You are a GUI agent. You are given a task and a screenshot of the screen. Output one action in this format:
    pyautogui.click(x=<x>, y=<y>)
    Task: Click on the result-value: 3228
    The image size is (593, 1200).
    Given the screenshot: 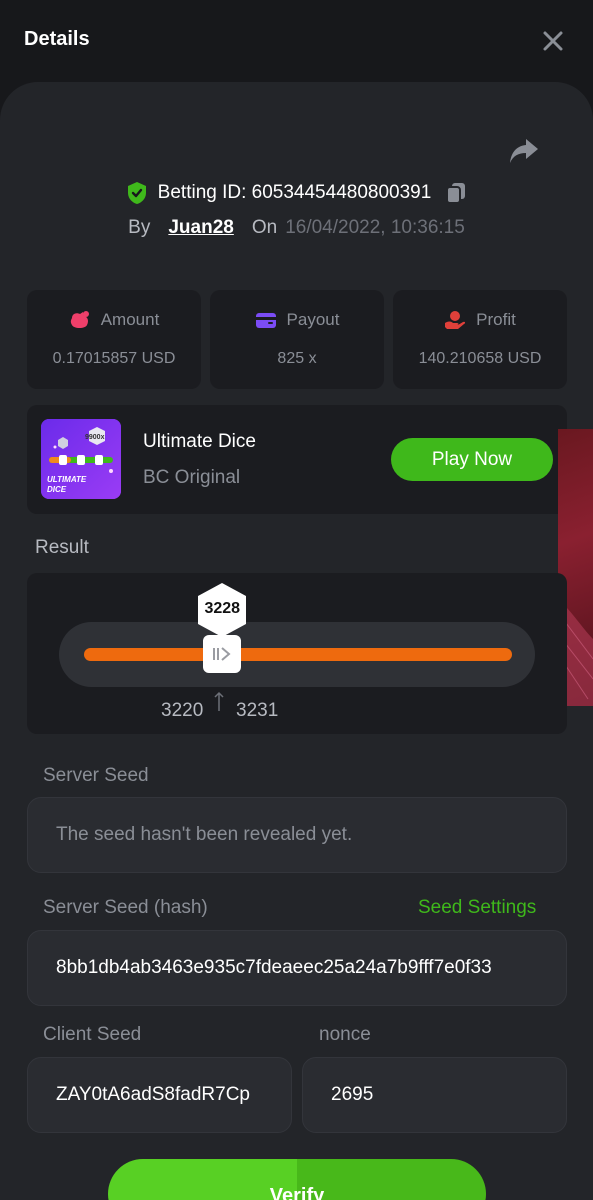 What is the action you would take?
    pyautogui.click(x=222, y=608)
    